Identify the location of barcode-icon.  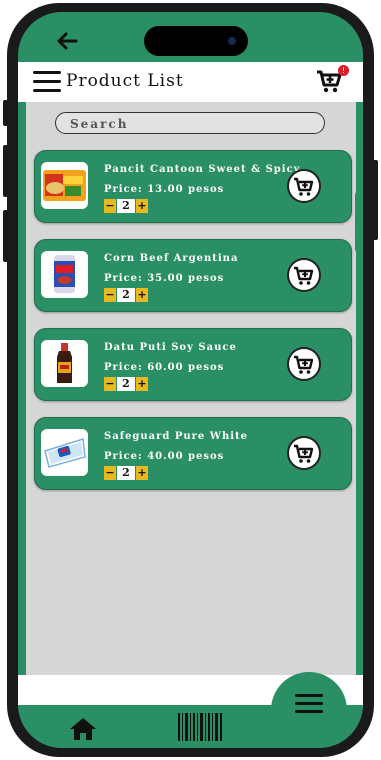
(200, 727).